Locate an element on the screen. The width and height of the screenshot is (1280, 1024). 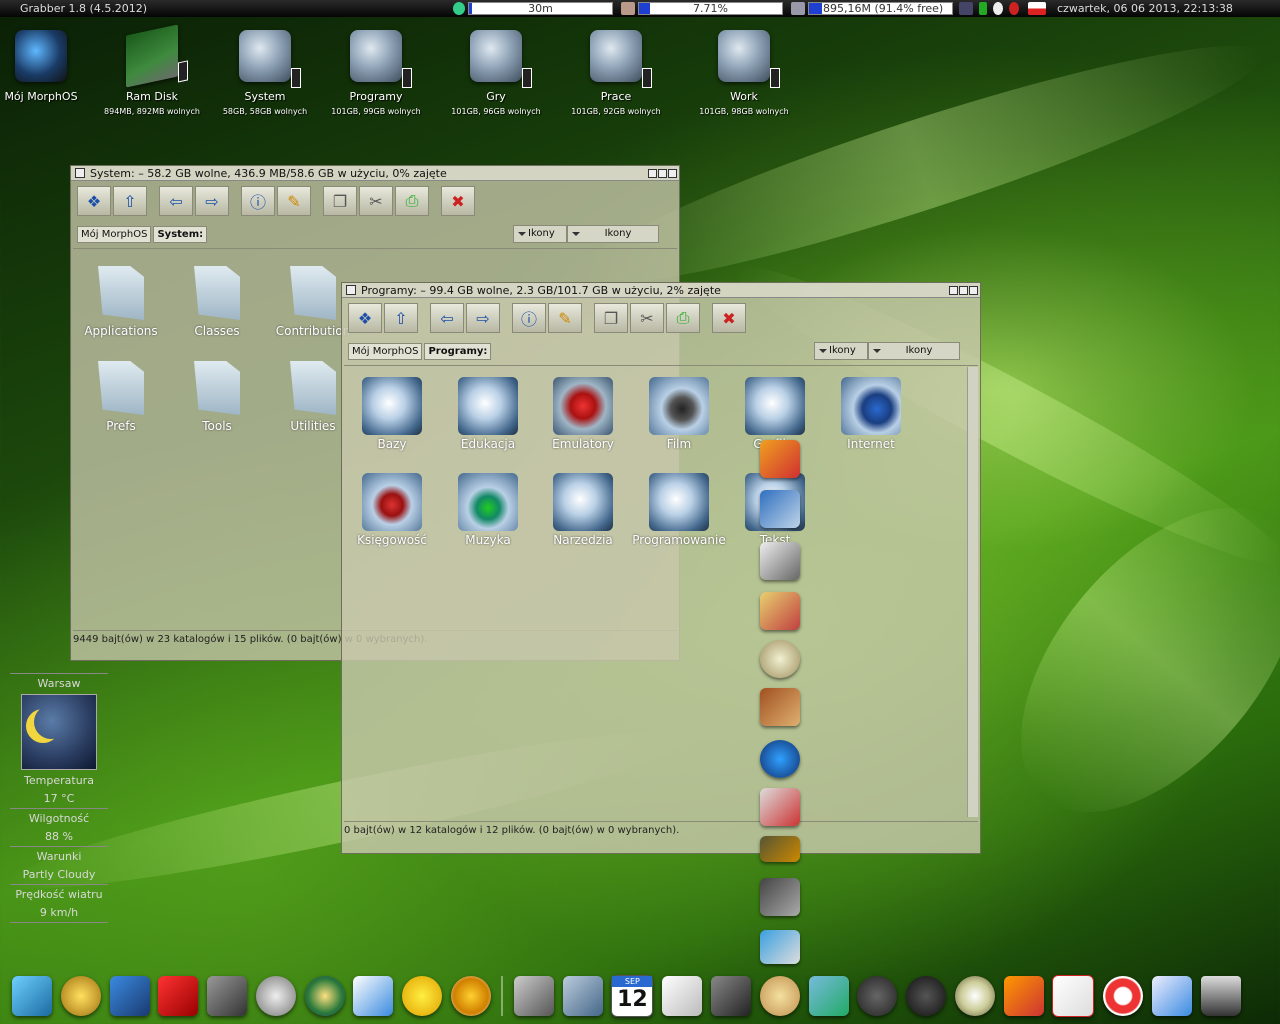
flag-poland-icon is located at coordinates (1037, 8).